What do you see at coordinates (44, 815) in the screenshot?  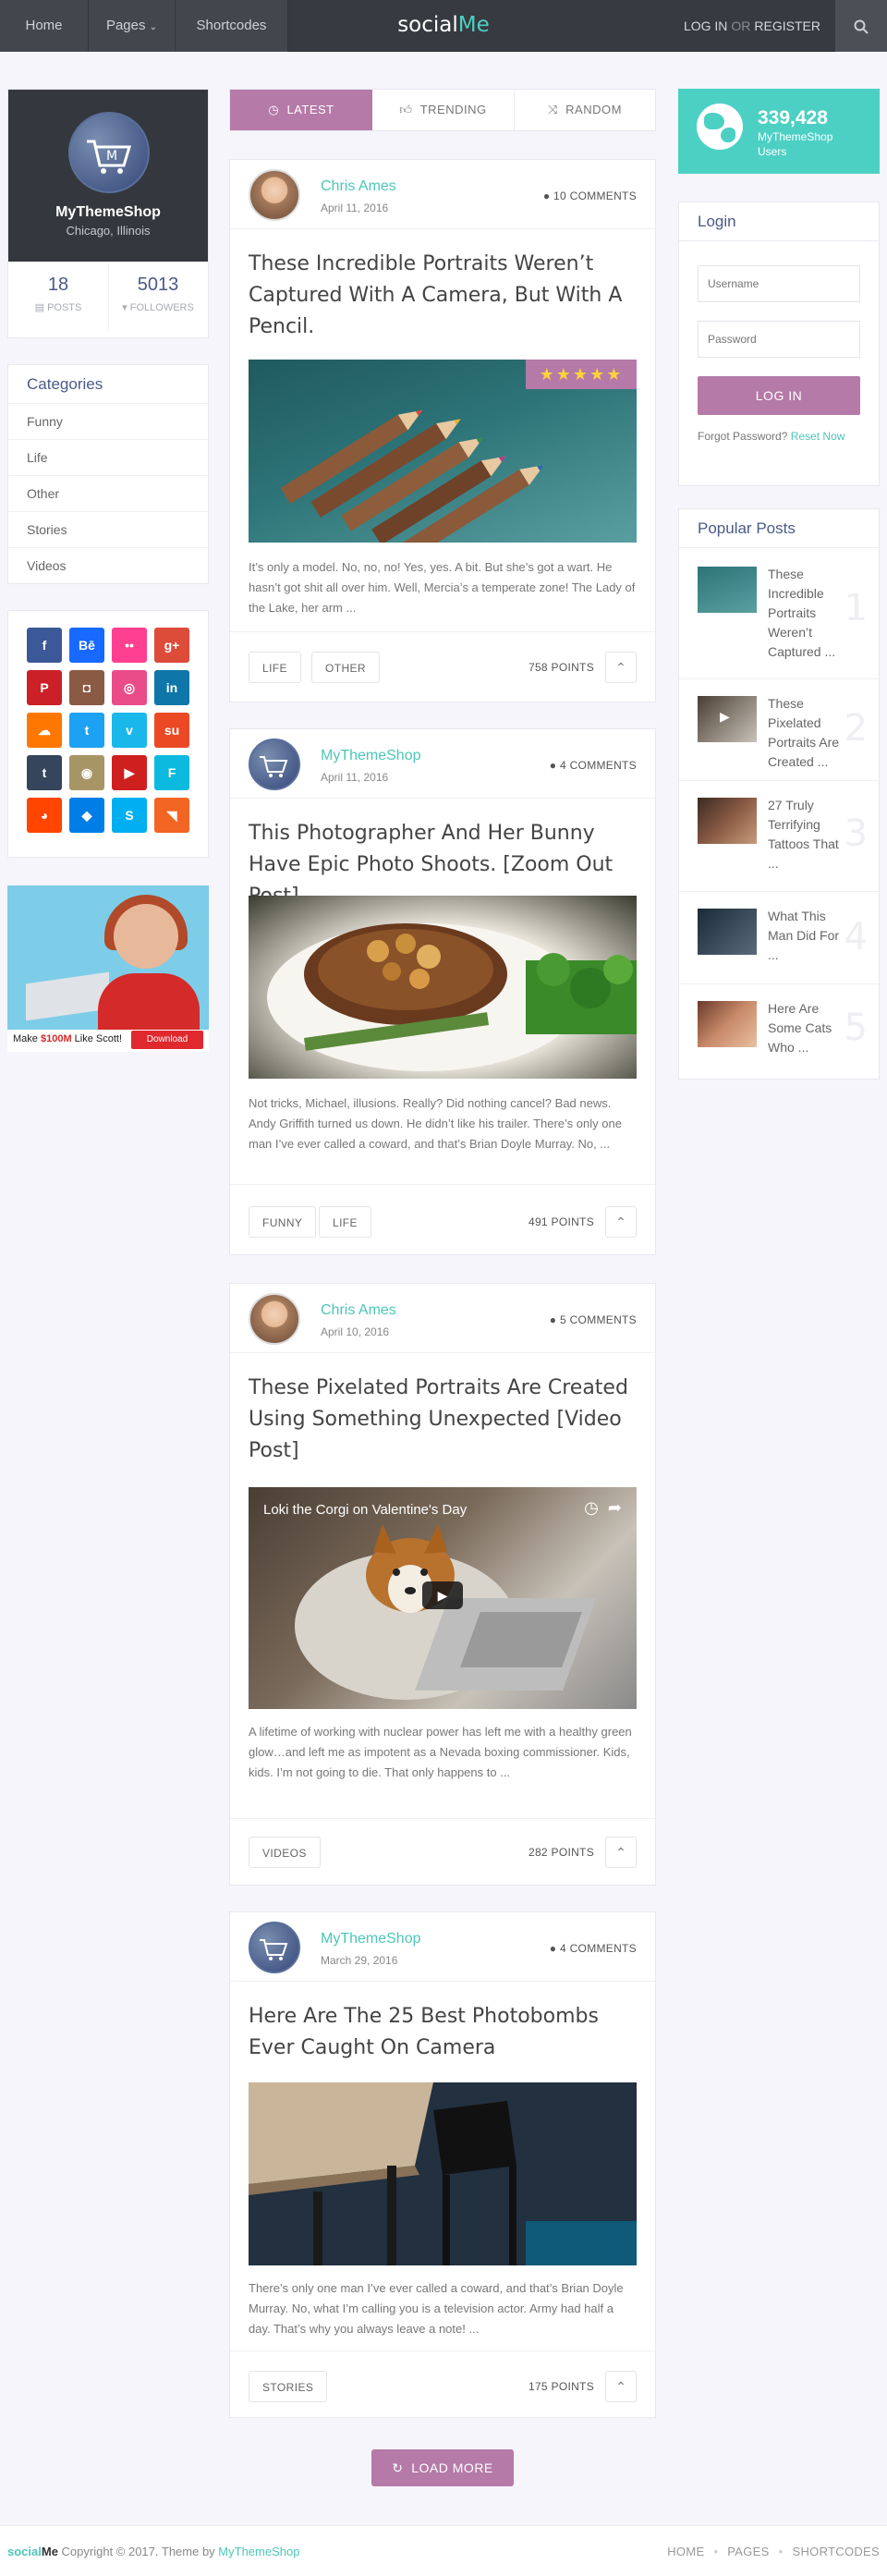 I see `reddit-icon: ◕` at bounding box center [44, 815].